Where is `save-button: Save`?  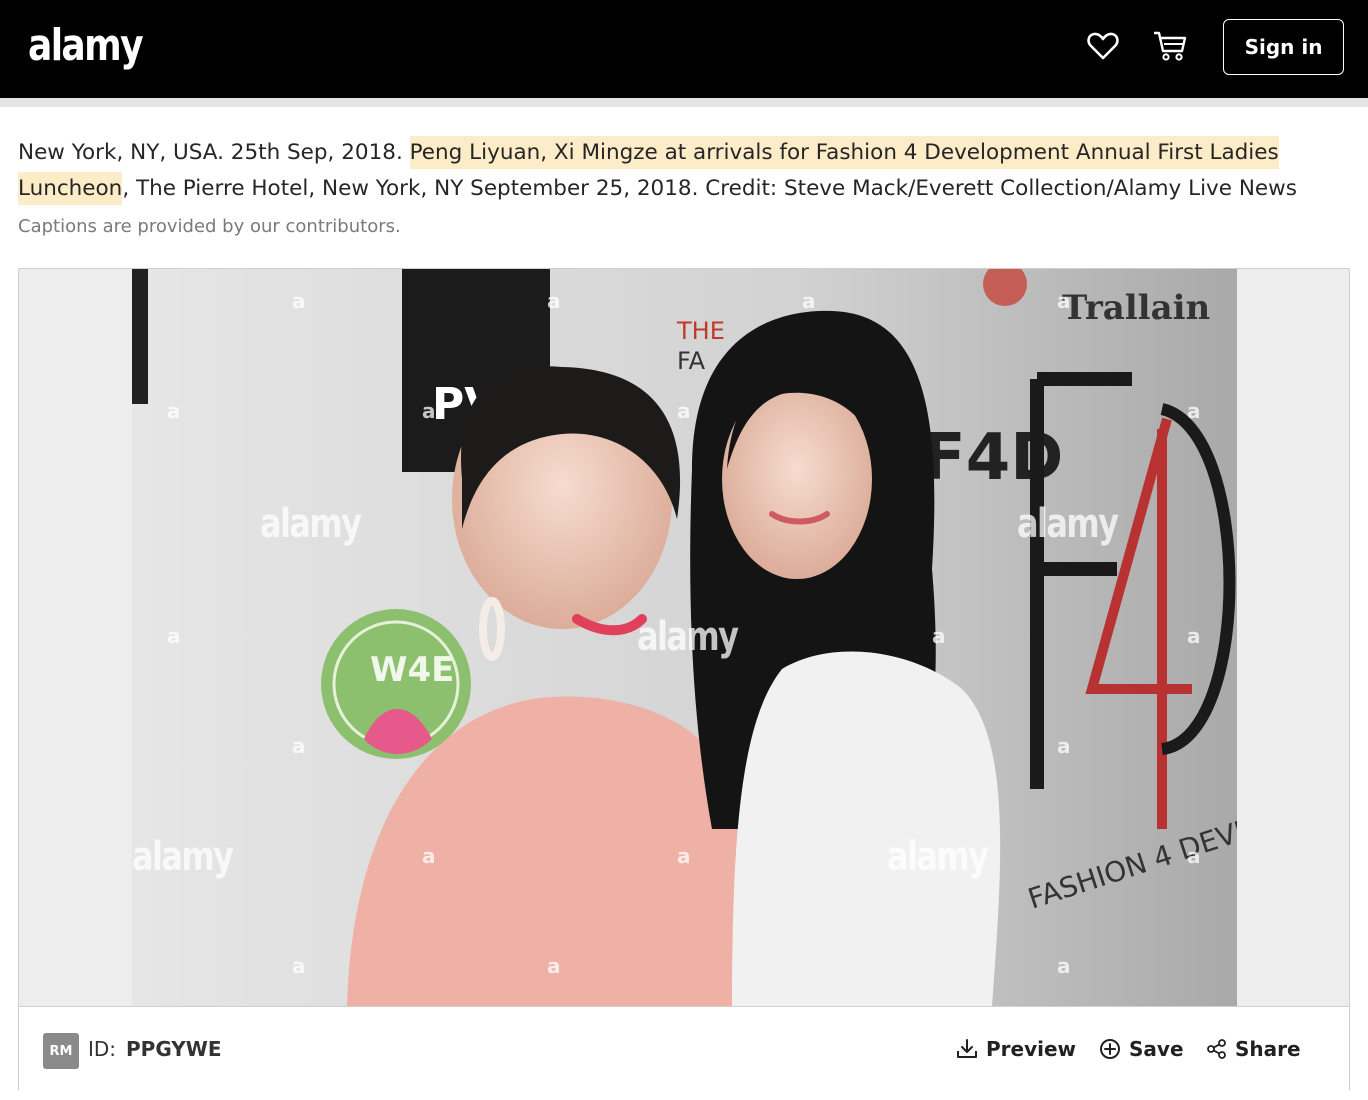
save-button: Save is located at coordinates (1141, 1049).